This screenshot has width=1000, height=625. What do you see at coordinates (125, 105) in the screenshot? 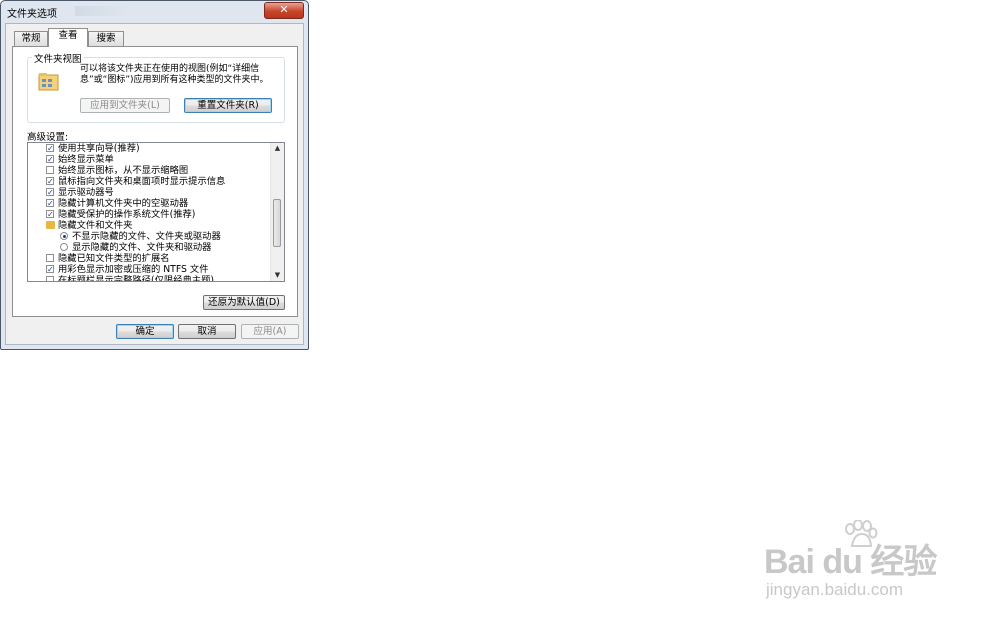
I see `apply-to-folders-button: 应用到文件夹(L)` at bounding box center [125, 105].